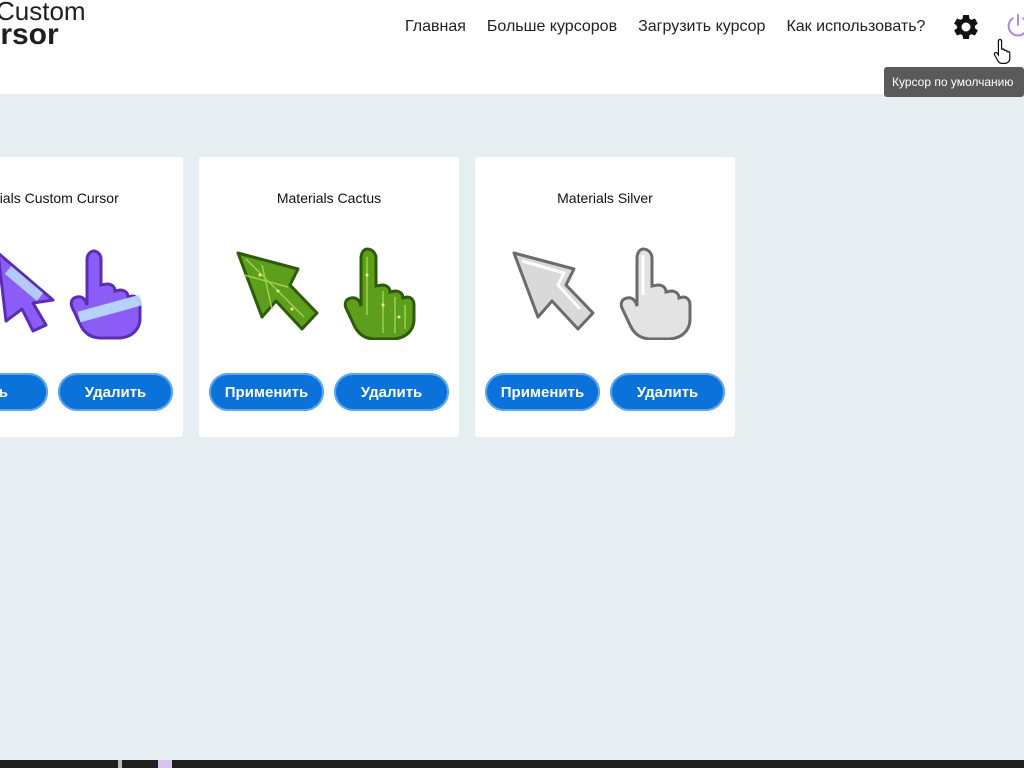 This screenshot has width=1024, height=768. Describe the element at coordinates (329, 297) in the screenshot. I see `cursor-card-cactus: Materials Cactus Применить Удалить` at that location.